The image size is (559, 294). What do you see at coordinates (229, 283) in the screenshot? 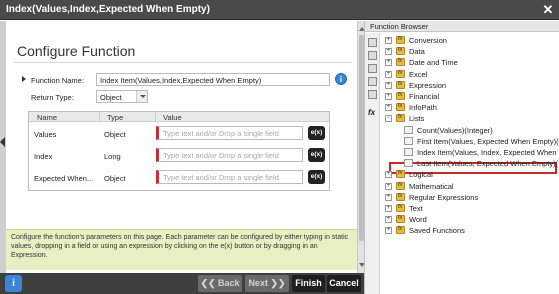
I see `back-label: Back` at bounding box center [229, 283].